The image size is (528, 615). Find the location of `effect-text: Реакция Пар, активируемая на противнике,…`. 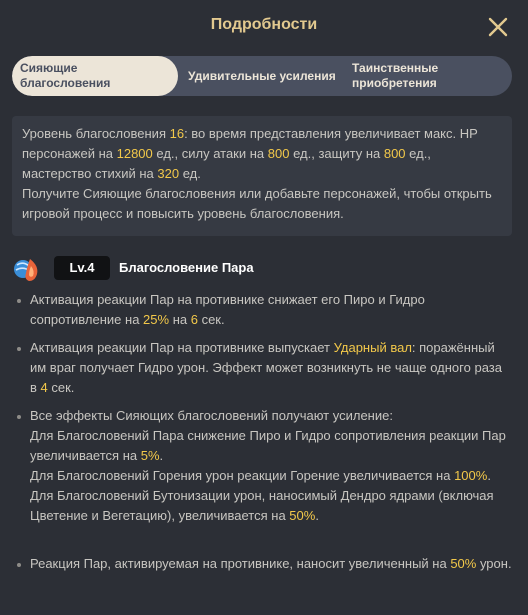

effect-text: Реакция Пар, активируемая на противнике,… is located at coordinates (240, 563).